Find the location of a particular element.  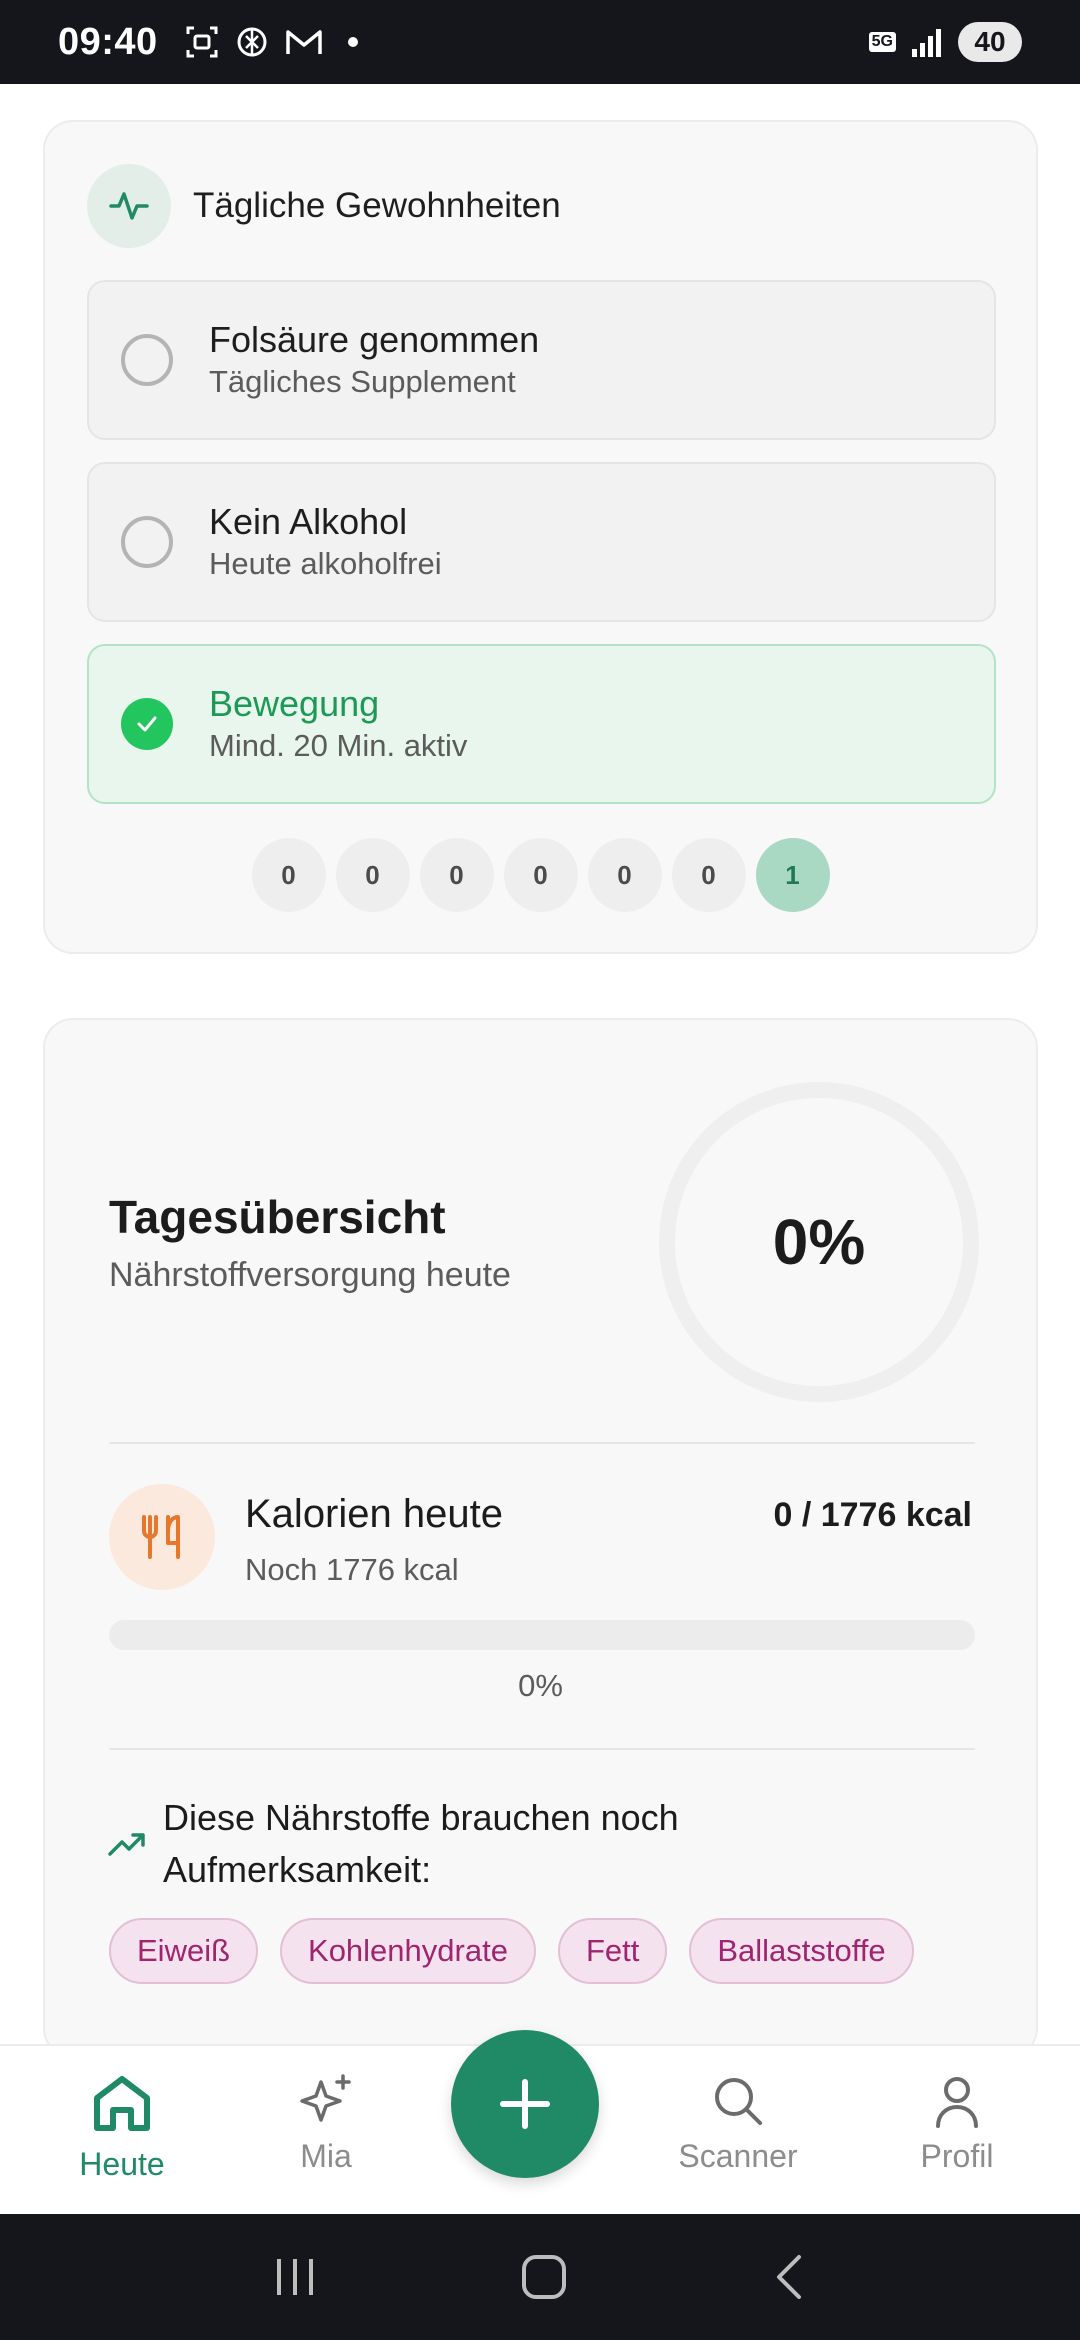

habit-subtitle: Mind. 20 Min. aktiv is located at coordinates (338, 745).